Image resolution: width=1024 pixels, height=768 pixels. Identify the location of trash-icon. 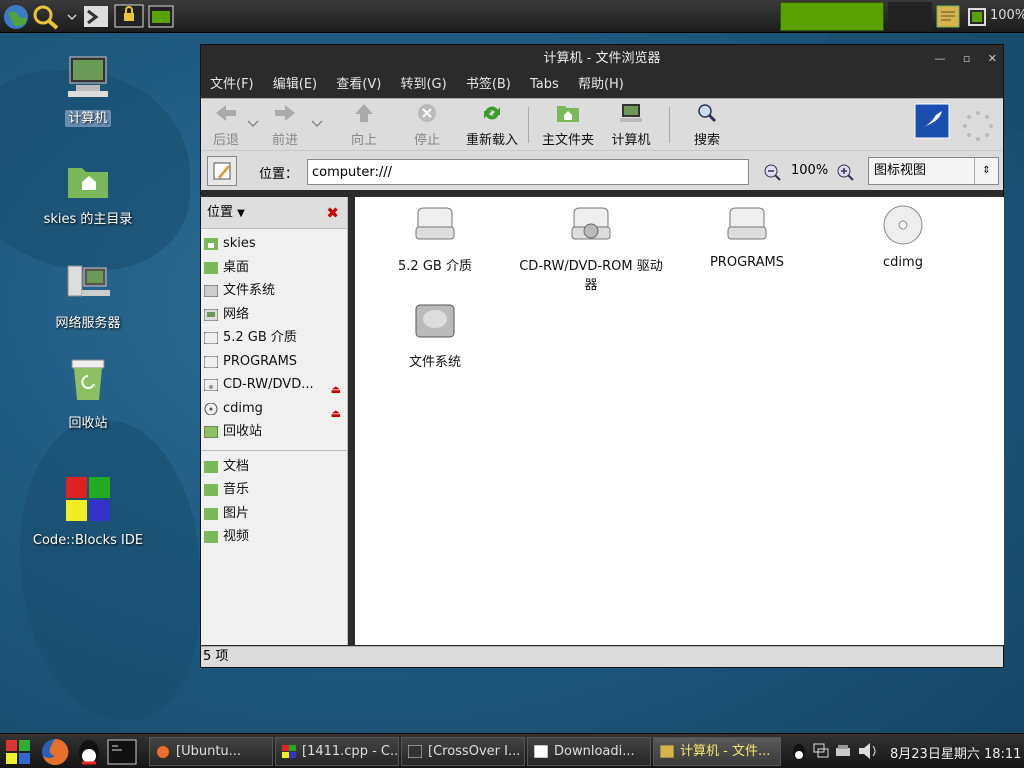
(88, 379).